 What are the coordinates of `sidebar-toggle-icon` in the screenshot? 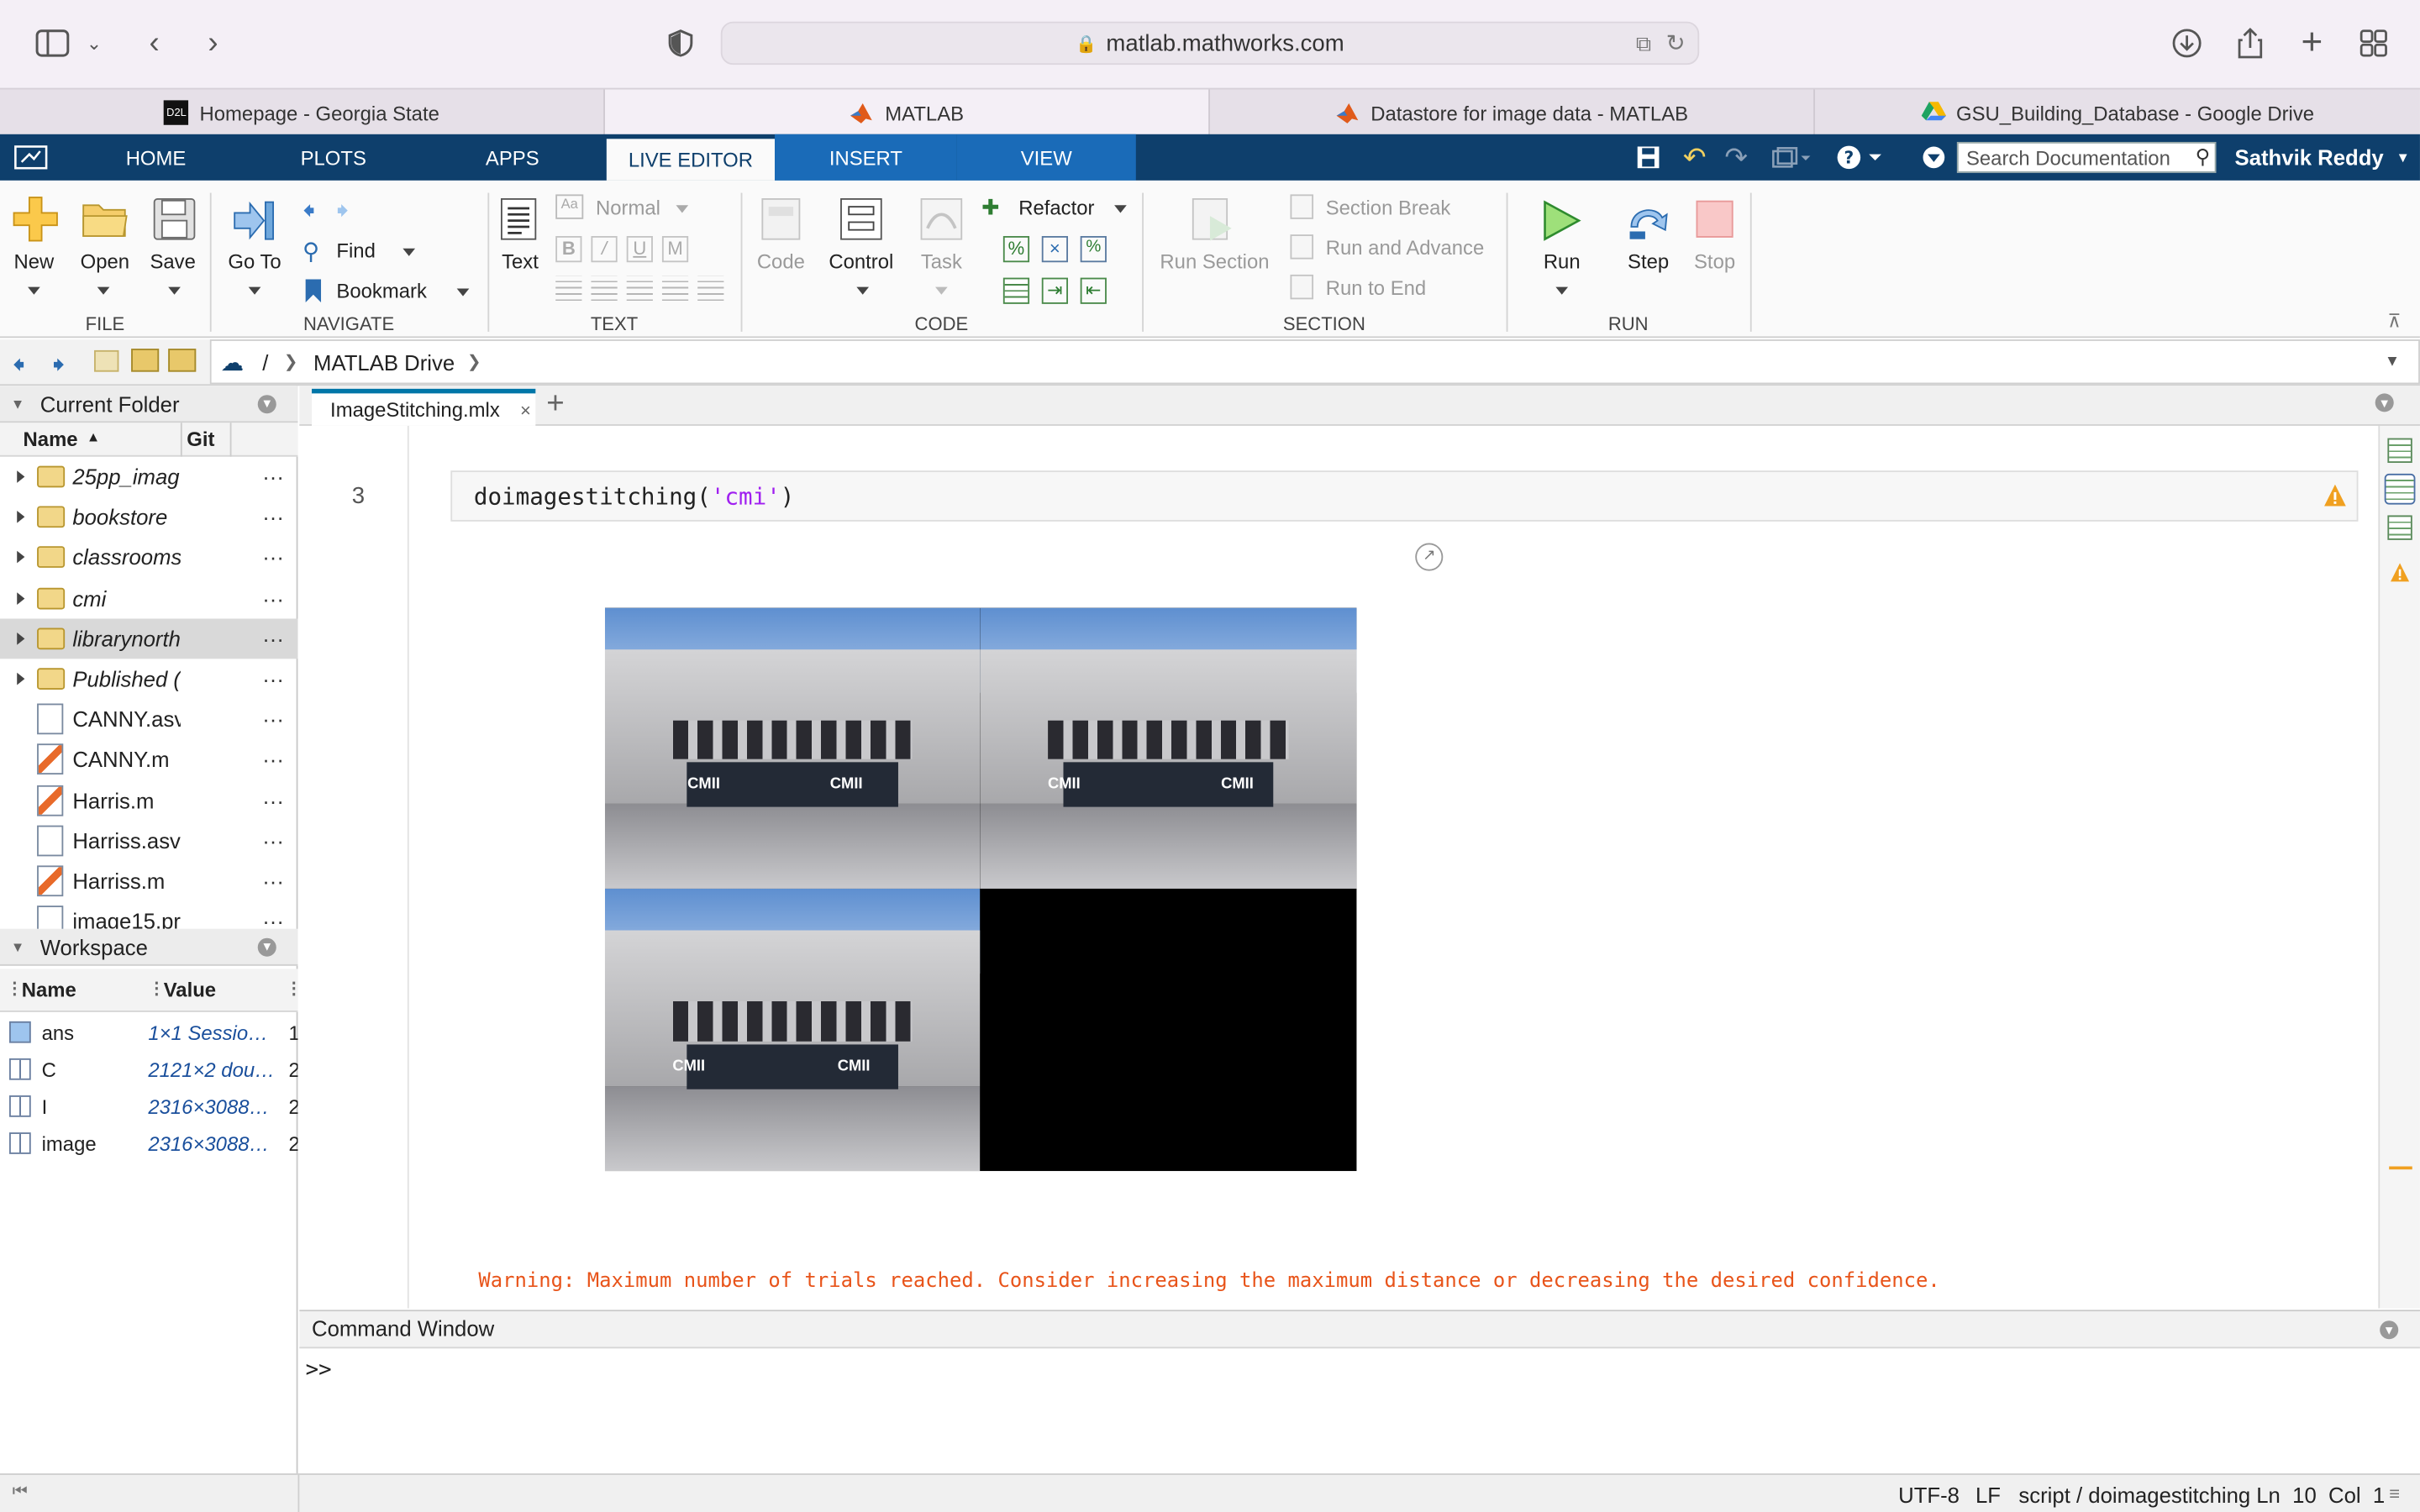 It's located at (52, 43).